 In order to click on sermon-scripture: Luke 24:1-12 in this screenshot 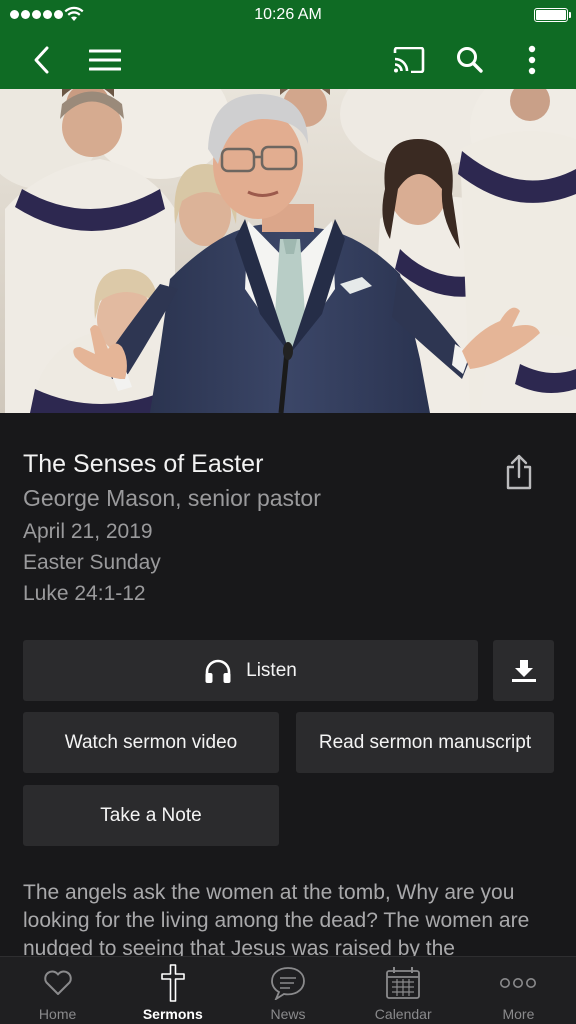, I will do `click(84, 593)`.